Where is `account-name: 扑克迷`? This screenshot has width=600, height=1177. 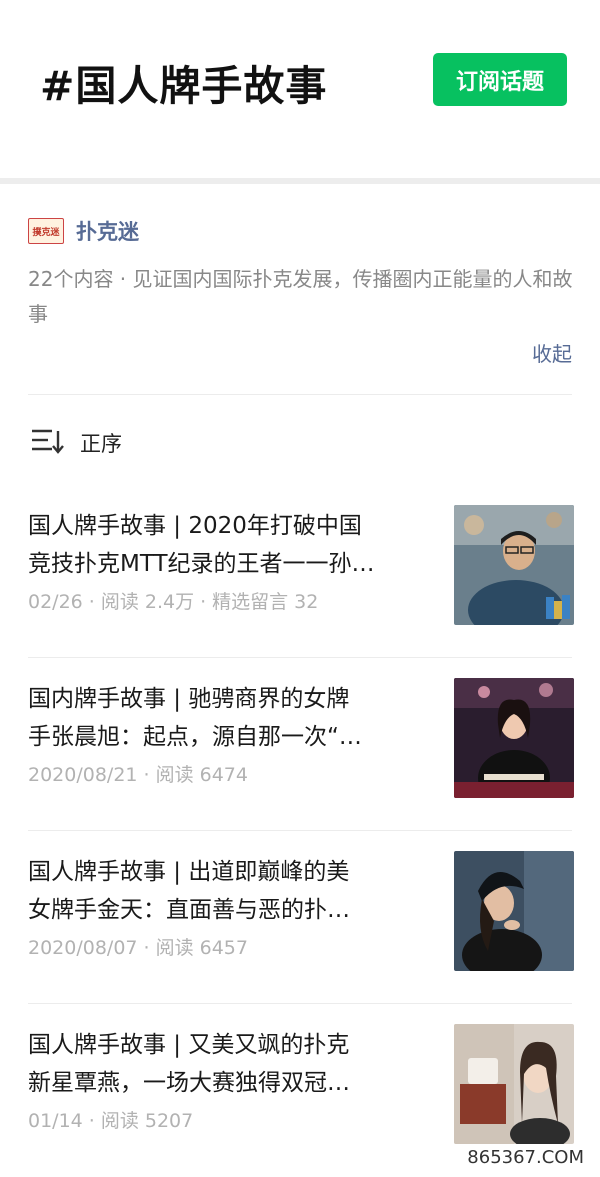 account-name: 扑克迷 is located at coordinates (107, 231).